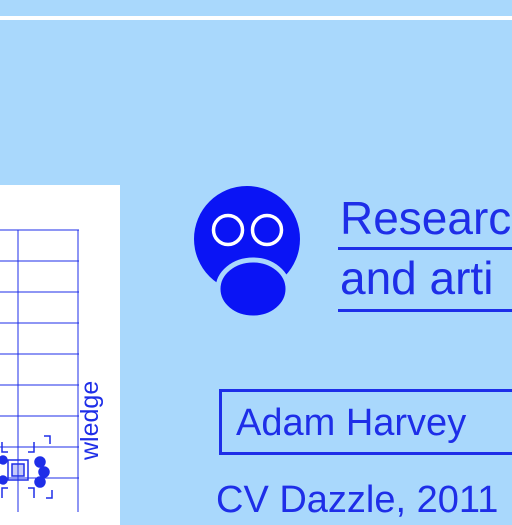  I want to click on gas-mask-icon, so click(247, 253).